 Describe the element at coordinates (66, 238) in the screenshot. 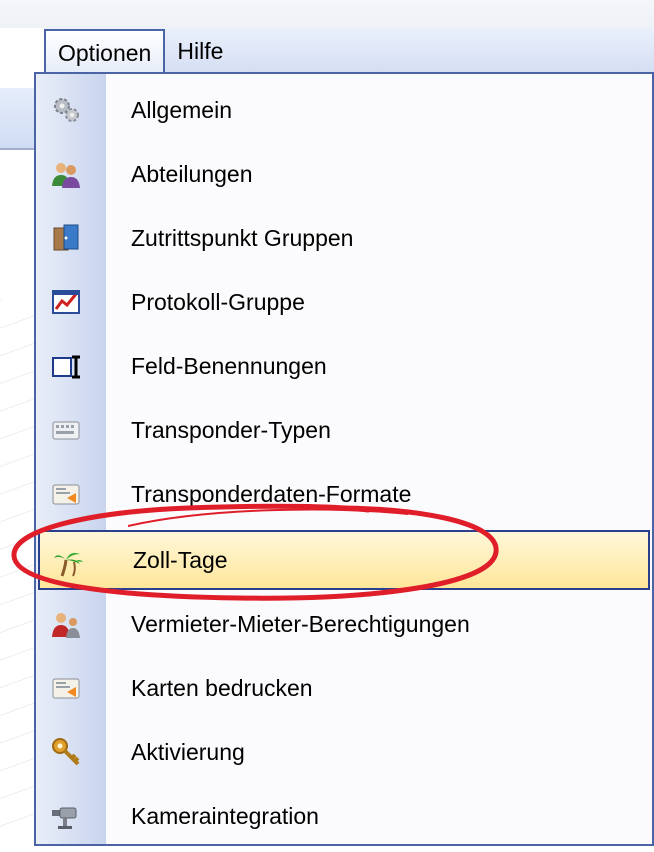

I see `doors-icon` at that location.